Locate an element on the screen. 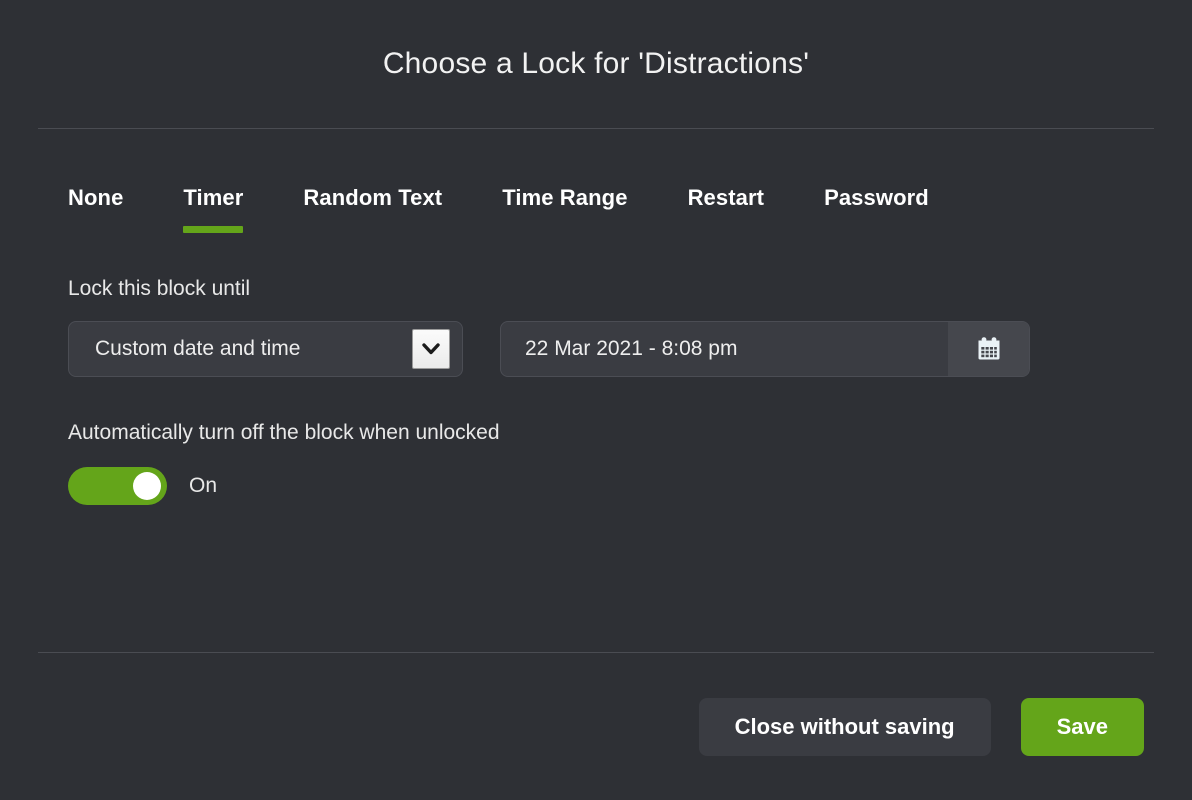  lock-until-date-field: 22 Mar 2021 - 8:08 pm is located at coordinates (765, 349).